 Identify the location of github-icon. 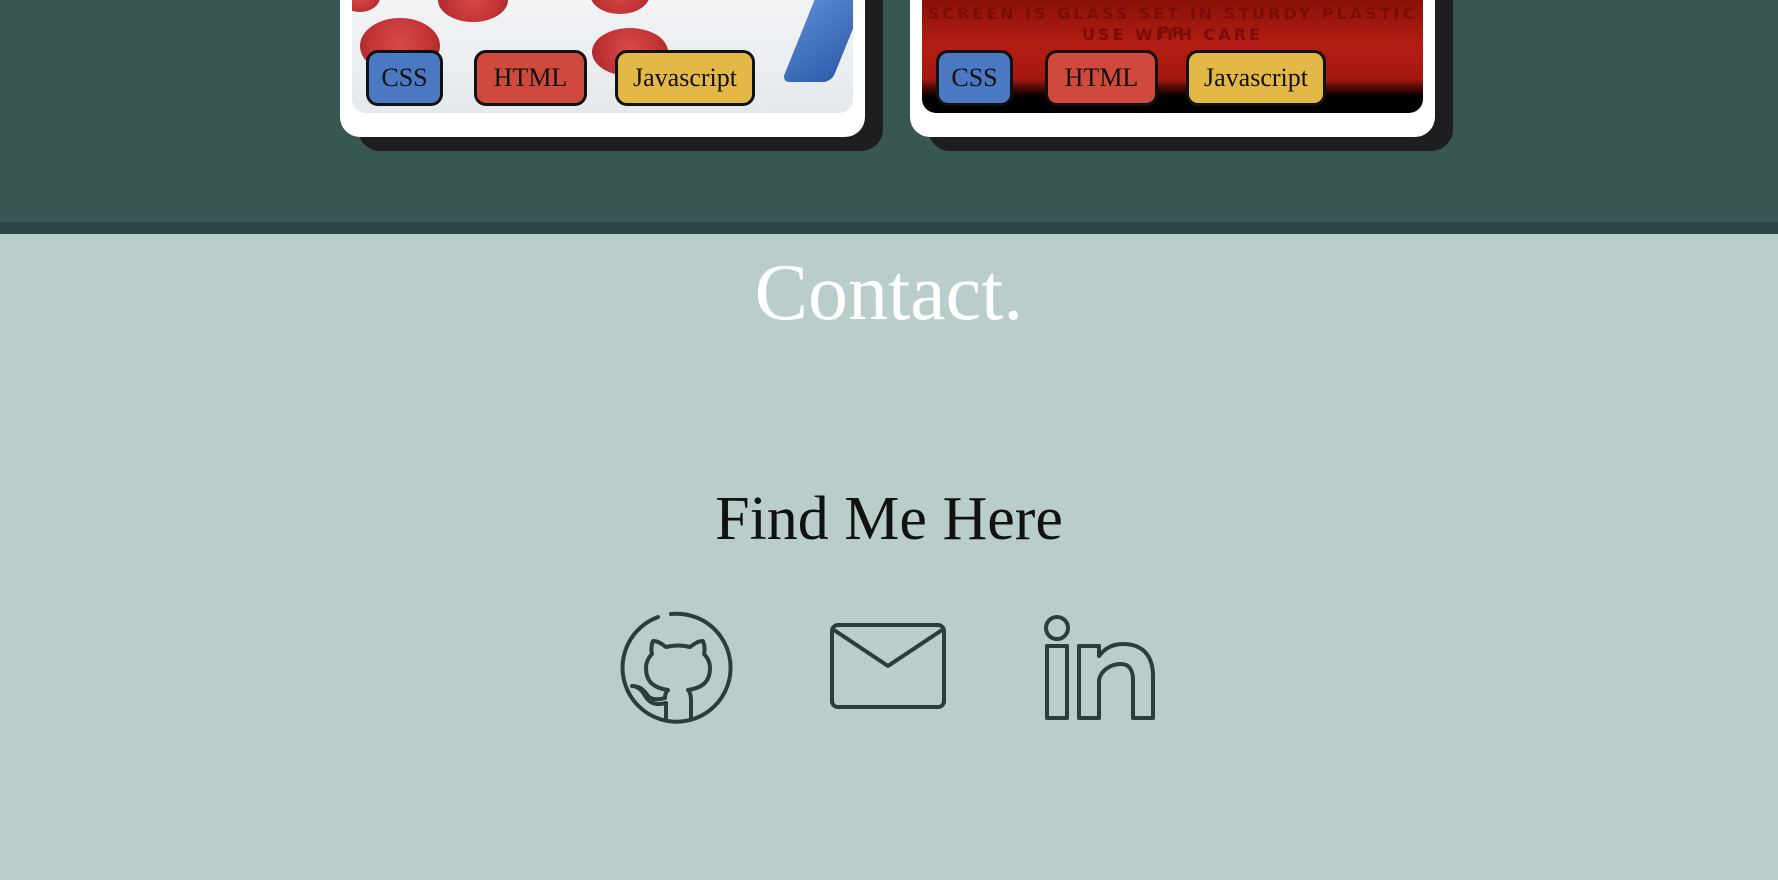
(676, 667).